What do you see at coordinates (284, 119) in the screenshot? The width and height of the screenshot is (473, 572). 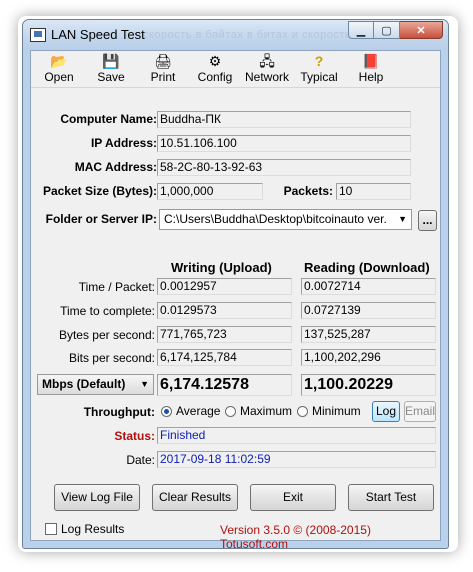 I see `computer-name-field: Buddha-ПК` at bounding box center [284, 119].